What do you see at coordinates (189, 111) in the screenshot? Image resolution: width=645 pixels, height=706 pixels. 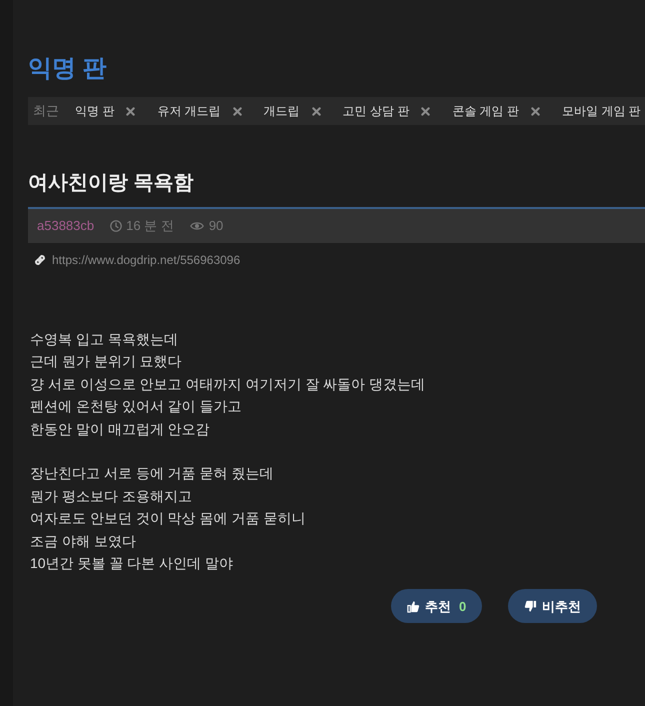 I see `recent-board-link: 유저 개드립` at bounding box center [189, 111].